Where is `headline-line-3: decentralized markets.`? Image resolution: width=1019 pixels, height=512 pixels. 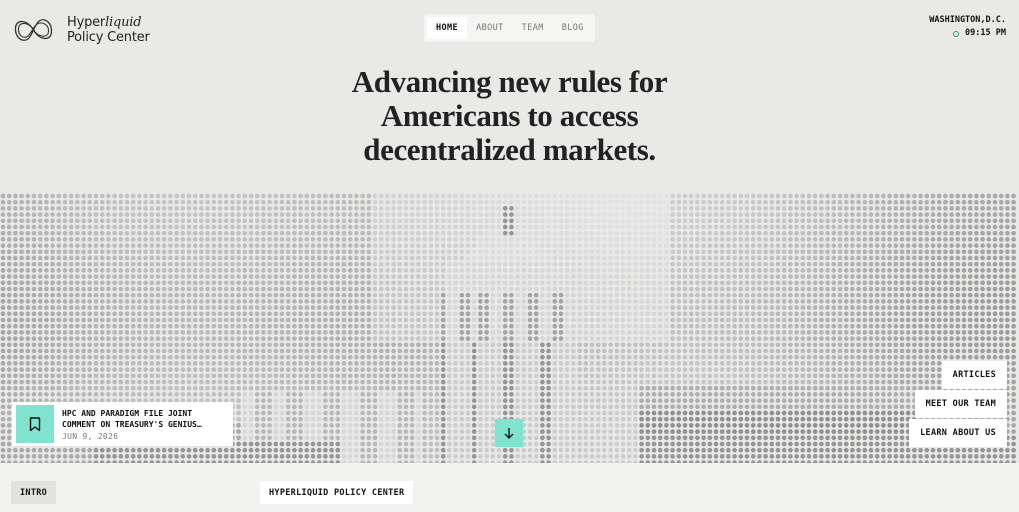 headline-line-3: decentralized markets. is located at coordinates (509, 149).